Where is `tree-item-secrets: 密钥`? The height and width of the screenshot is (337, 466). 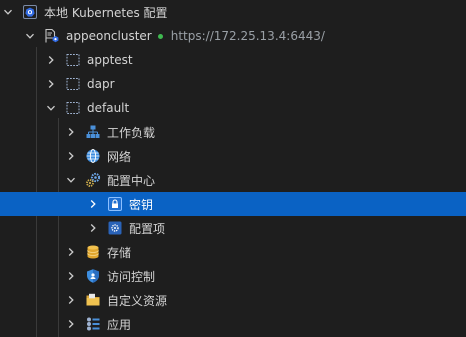
tree-item-secrets: 密钥 is located at coordinates (233, 204).